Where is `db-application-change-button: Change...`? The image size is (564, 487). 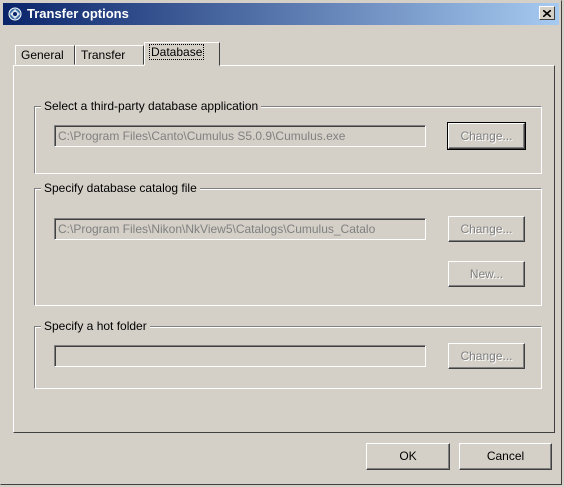
db-application-change-button: Change... is located at coordinates (486, 136).